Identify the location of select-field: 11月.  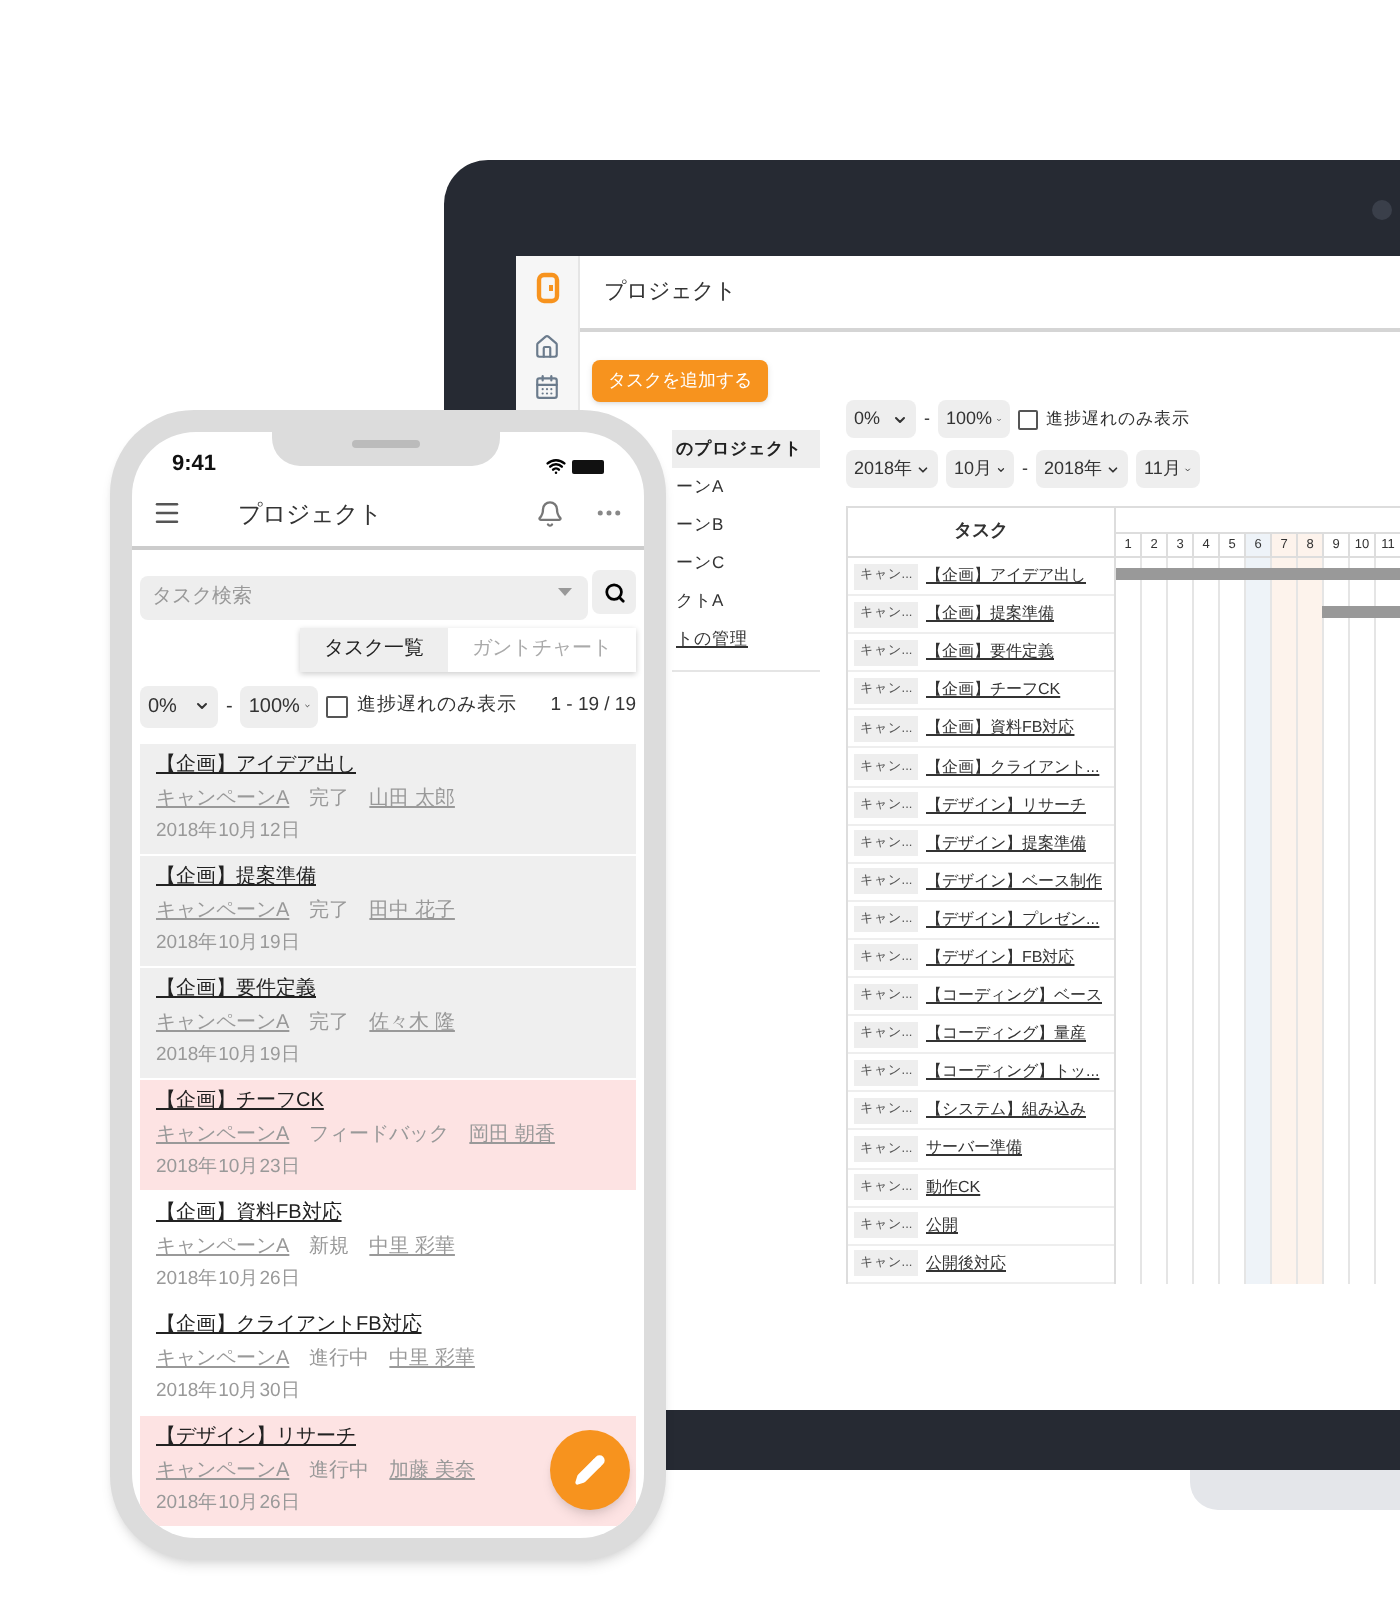
(1168, 469).